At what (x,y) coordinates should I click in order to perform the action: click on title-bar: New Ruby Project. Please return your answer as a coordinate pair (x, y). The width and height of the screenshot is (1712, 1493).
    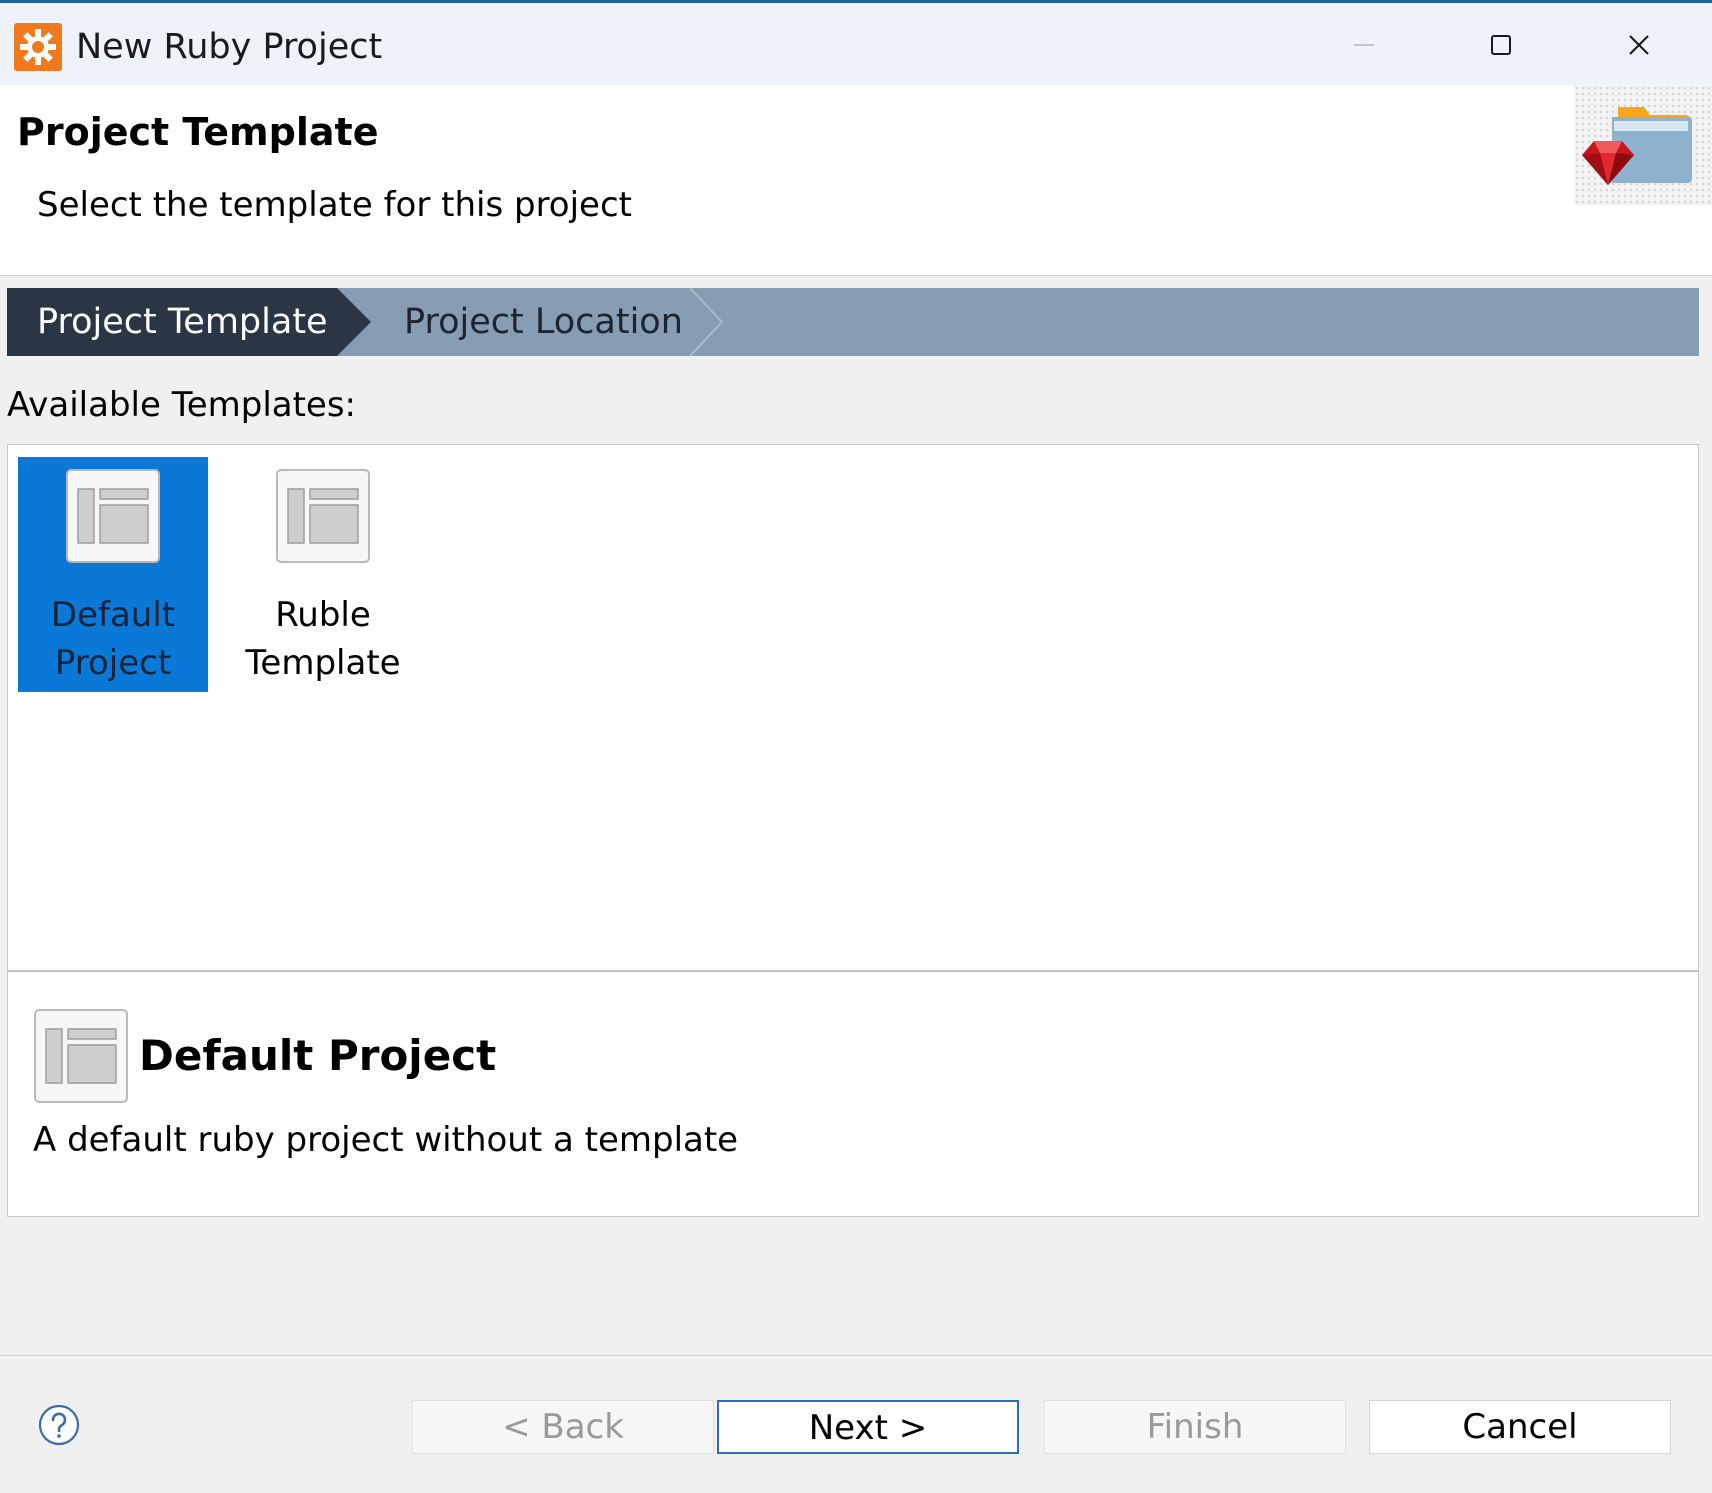
    Looking at the image, I should click on (856, 42).